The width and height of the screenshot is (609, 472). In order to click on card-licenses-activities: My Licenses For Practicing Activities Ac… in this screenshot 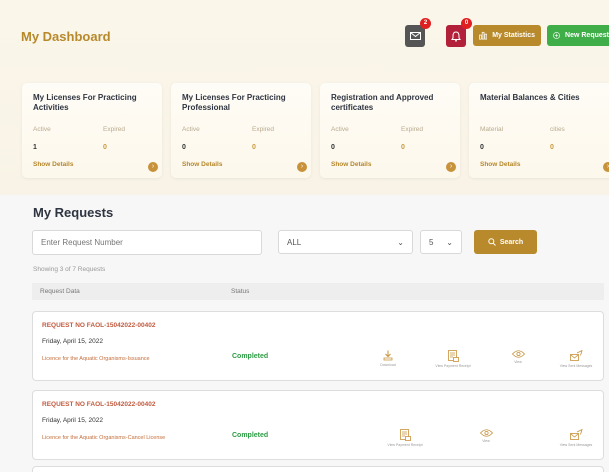, I will do `click(92, 130)`.